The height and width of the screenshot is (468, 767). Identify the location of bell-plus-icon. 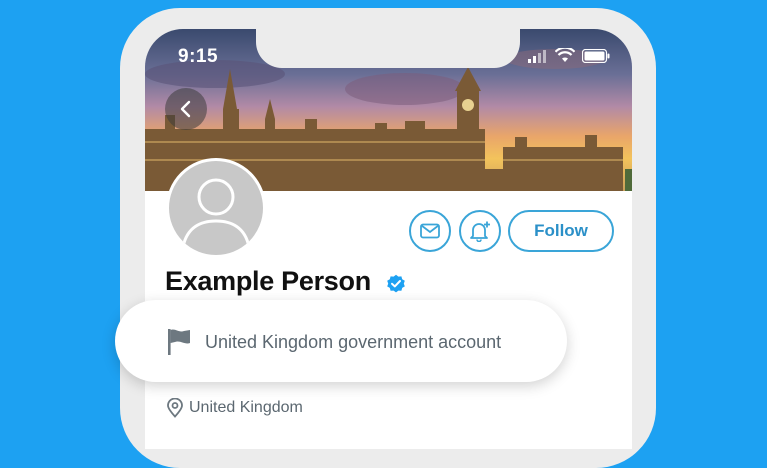
(480, 231).